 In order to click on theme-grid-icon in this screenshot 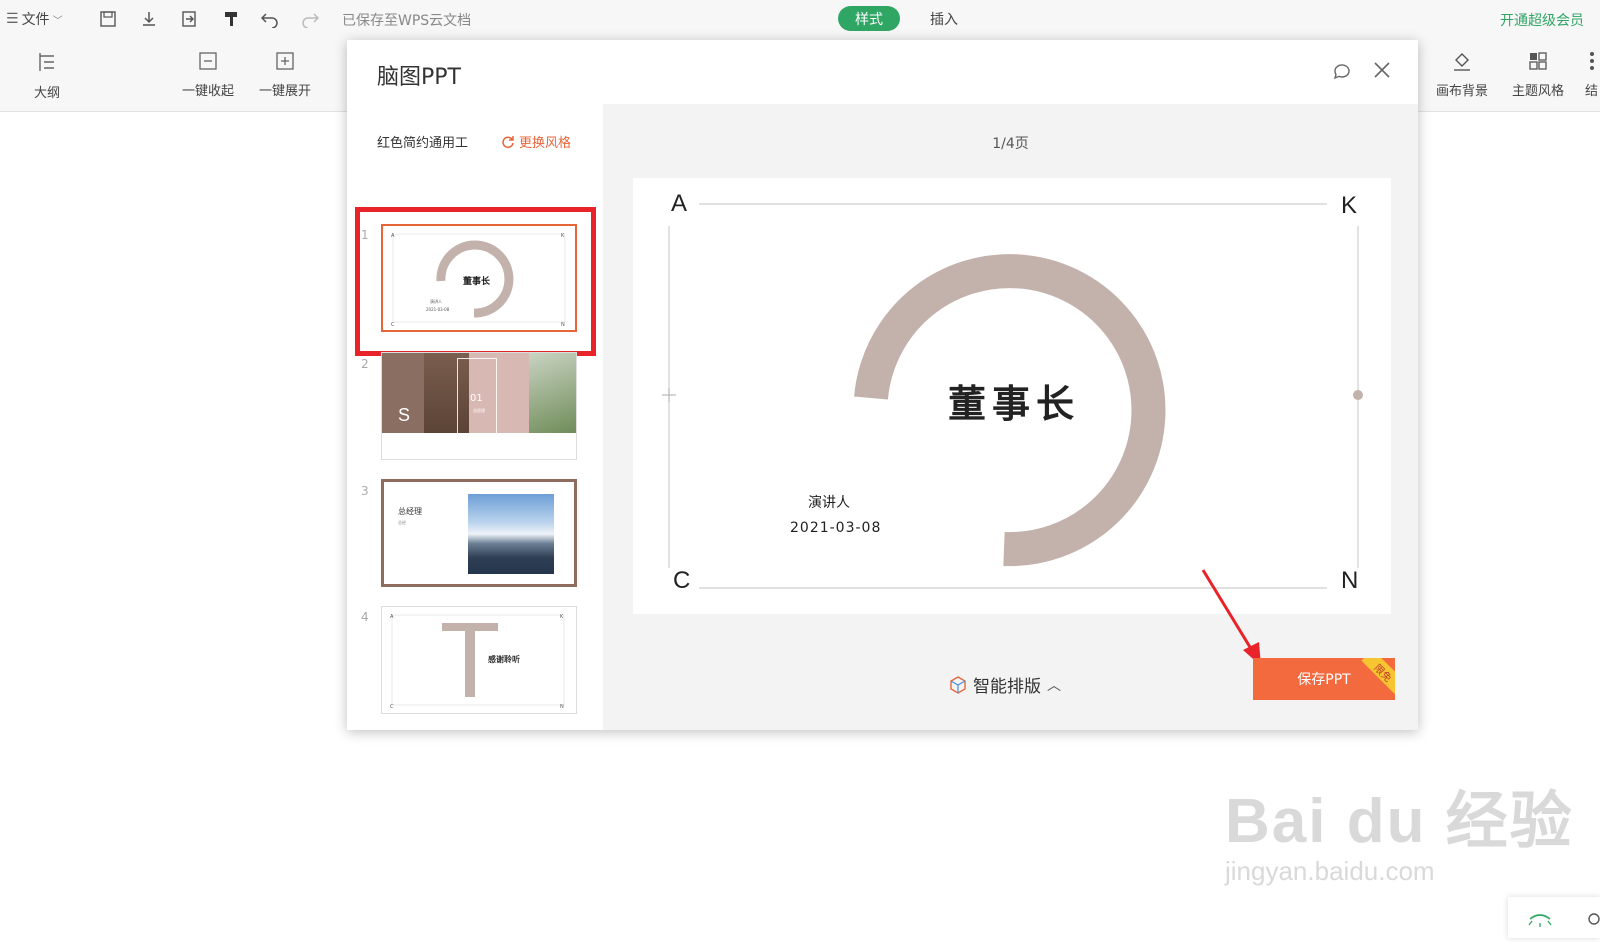, I will do `click(1538, 61)`.